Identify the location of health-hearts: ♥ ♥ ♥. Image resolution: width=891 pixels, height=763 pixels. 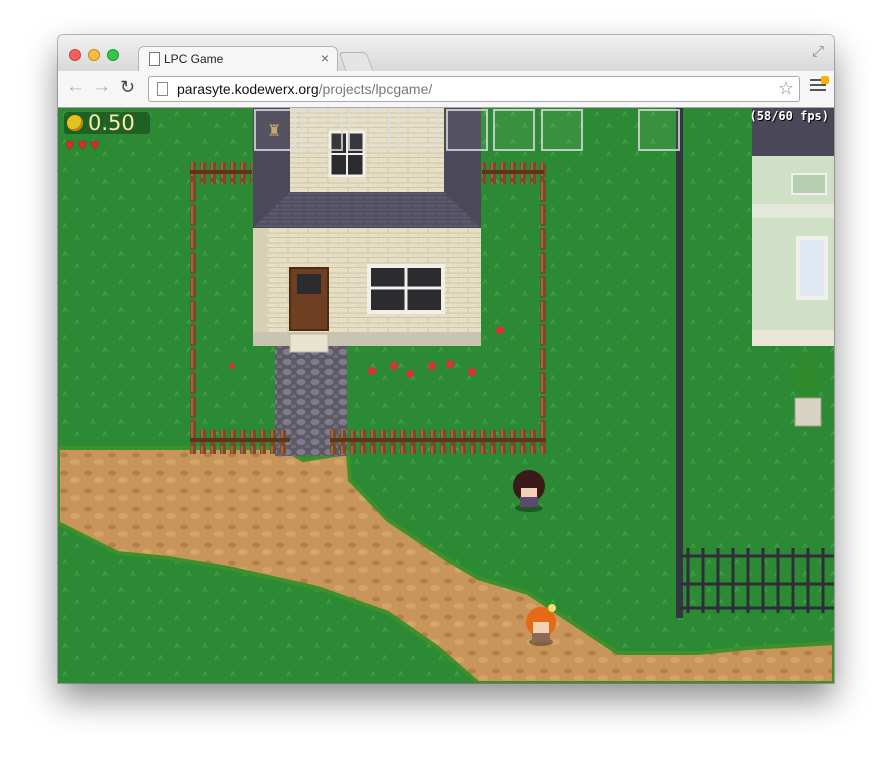
(84, 145).